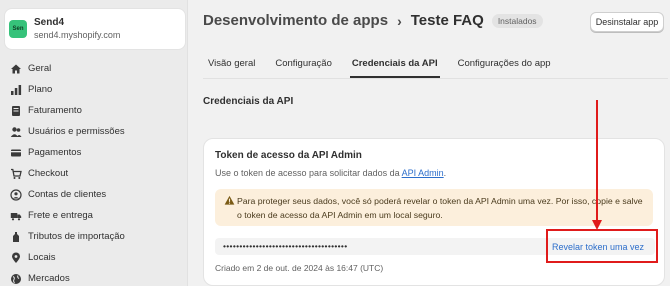  I want to click on sidebar-item-usuarios: Usuários e permissões, so click(93, 131).